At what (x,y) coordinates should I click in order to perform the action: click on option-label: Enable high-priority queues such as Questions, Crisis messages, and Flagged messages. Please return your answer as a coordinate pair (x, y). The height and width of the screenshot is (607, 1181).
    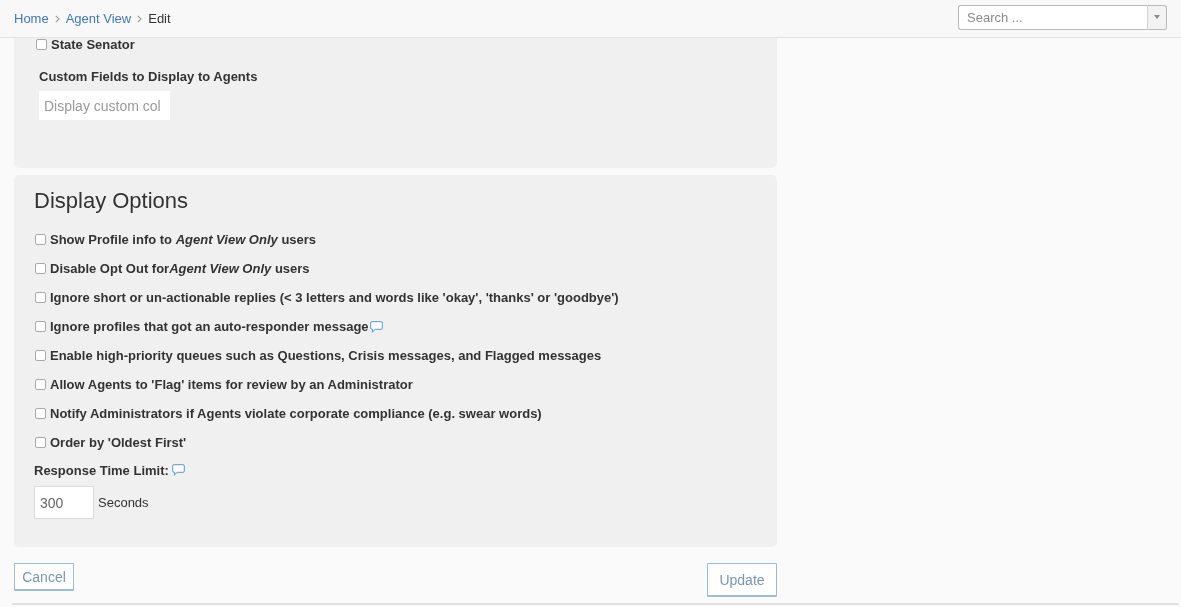
    Looking at the image, I should click on (326, 355).